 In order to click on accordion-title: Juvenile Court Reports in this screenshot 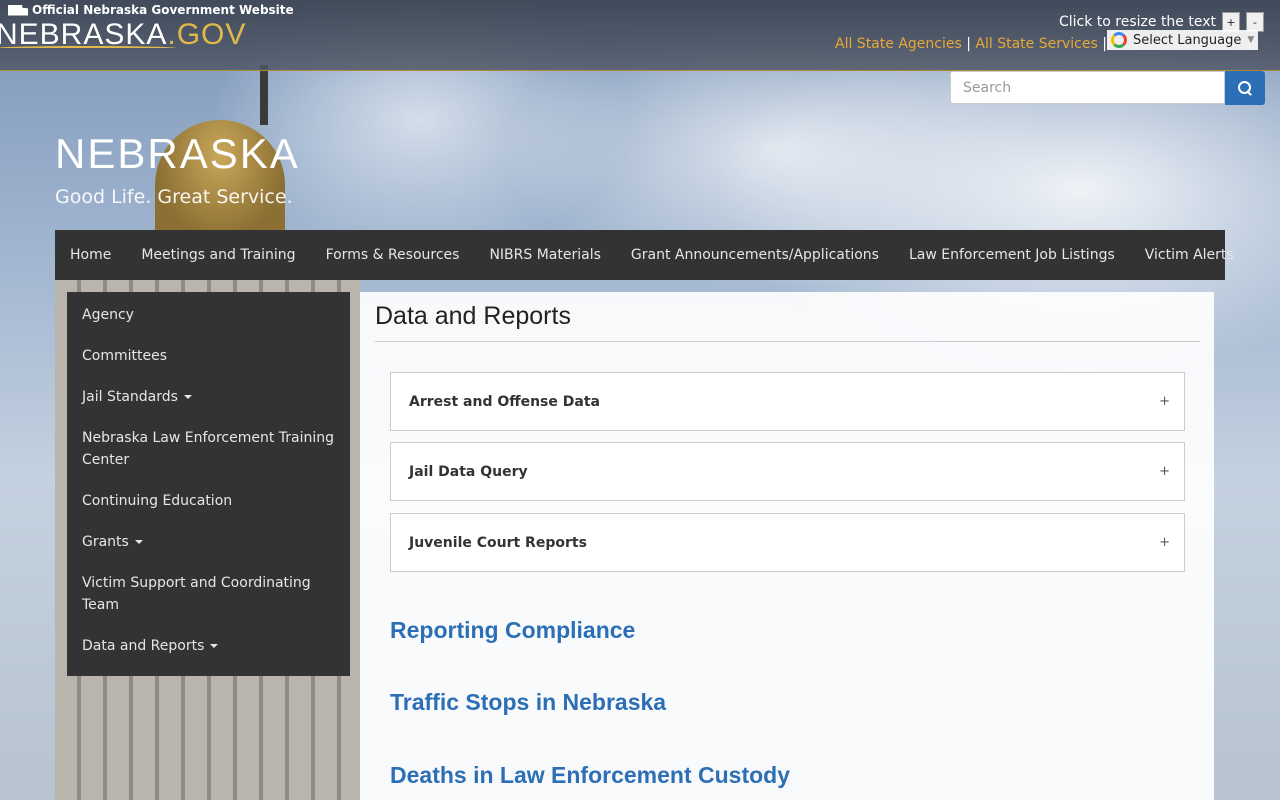, I will do `click(498, 542)`.